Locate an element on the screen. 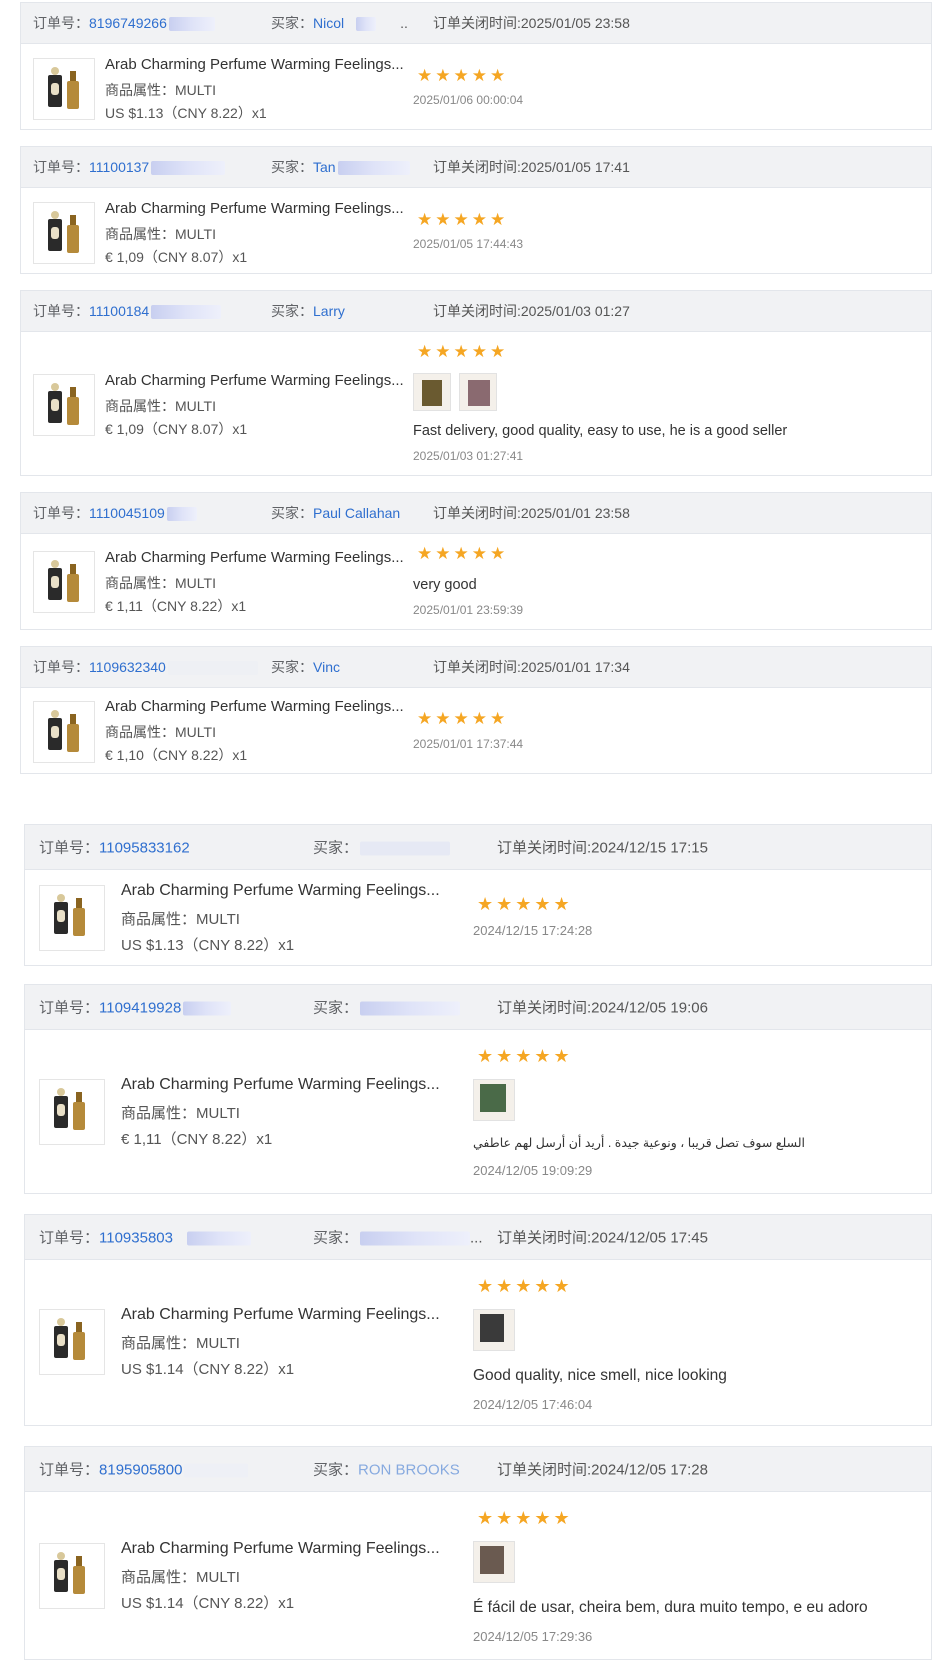 This screenshot has height=1669, width=932. order-number: 订单号：11095833162 is located at coordinates (114, 848).